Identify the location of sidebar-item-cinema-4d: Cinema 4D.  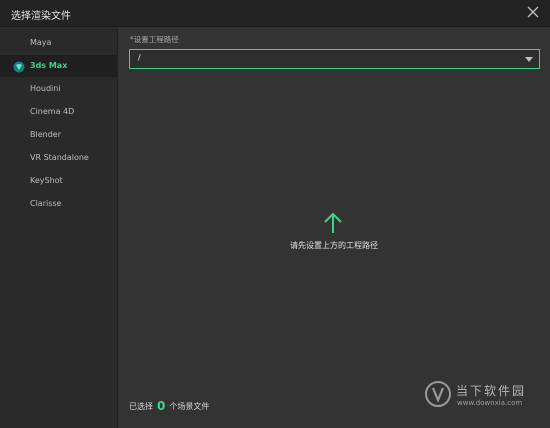
(58, 112).